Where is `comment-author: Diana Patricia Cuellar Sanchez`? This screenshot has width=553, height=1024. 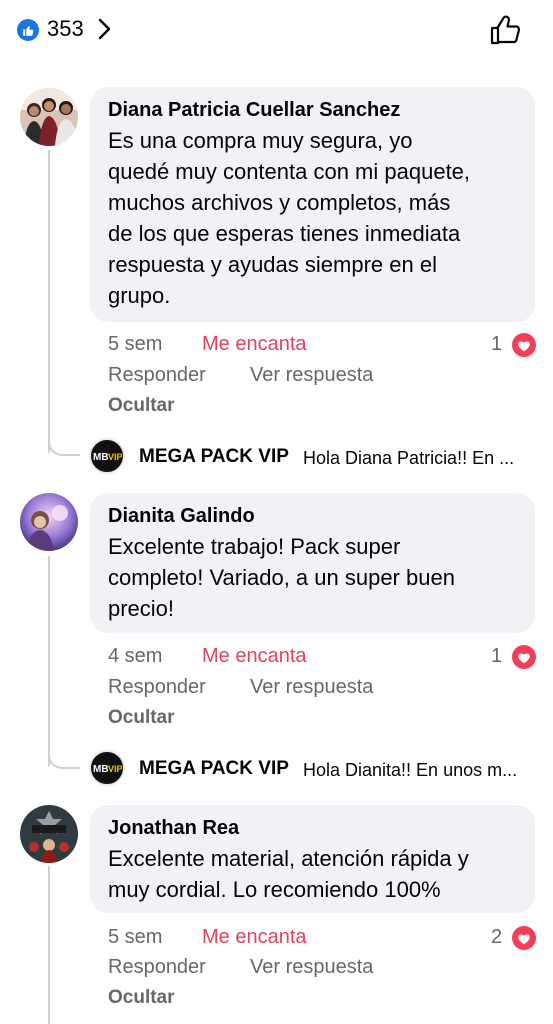 comment-author: Diana Patricia Cuellar Sanchez is located at coordinates (314, 110).